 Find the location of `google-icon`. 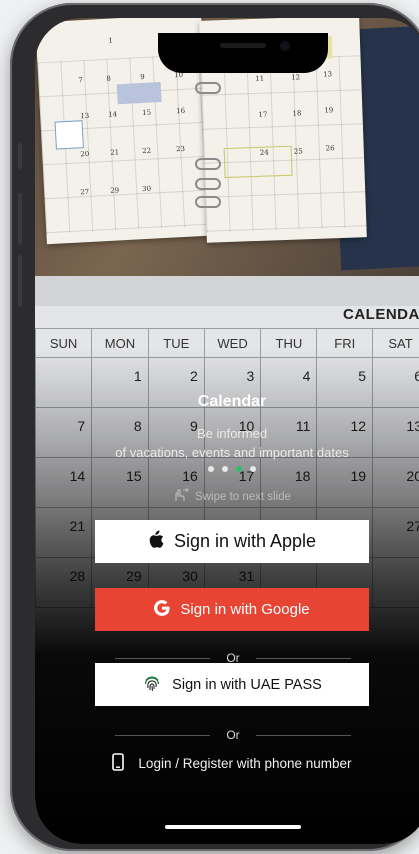

google-icon is located at coordinates (162, 609).